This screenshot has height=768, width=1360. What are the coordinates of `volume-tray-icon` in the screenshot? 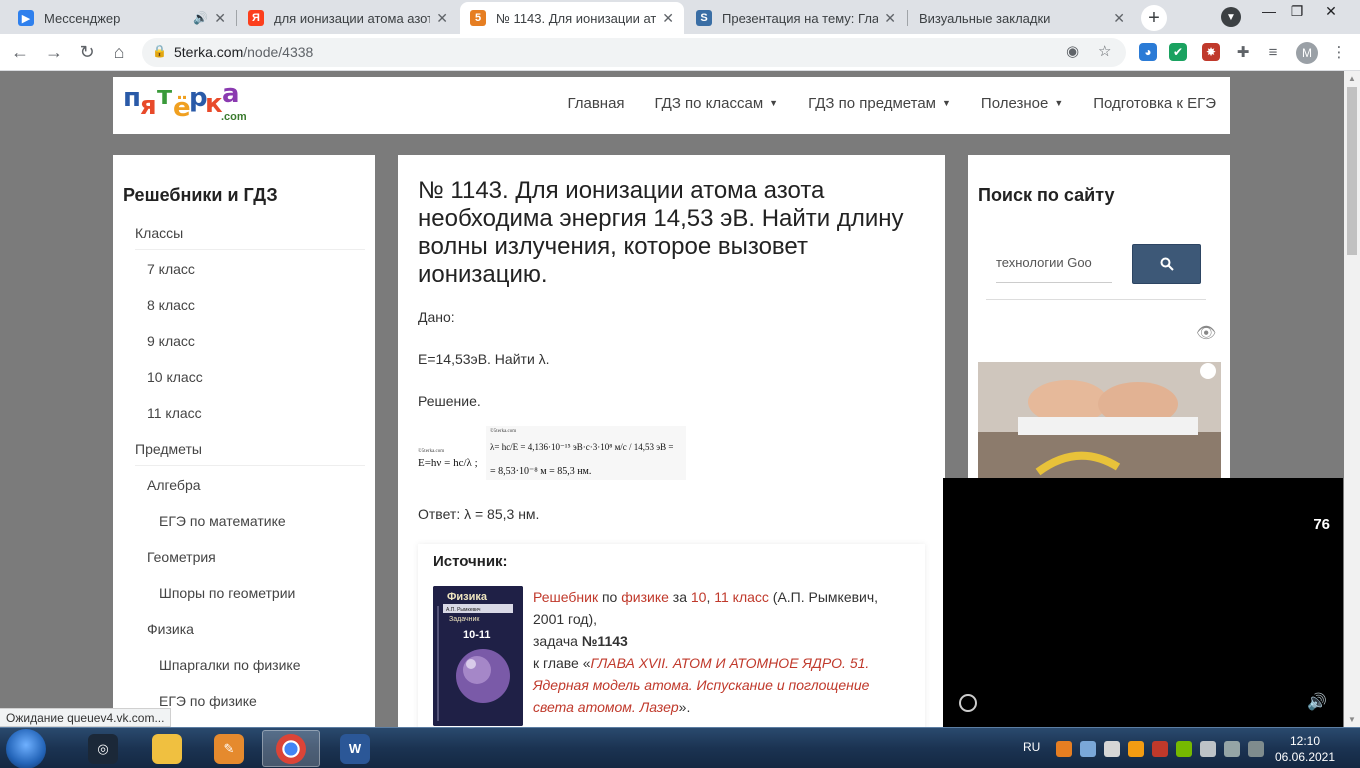 It's located at (1208, 749).